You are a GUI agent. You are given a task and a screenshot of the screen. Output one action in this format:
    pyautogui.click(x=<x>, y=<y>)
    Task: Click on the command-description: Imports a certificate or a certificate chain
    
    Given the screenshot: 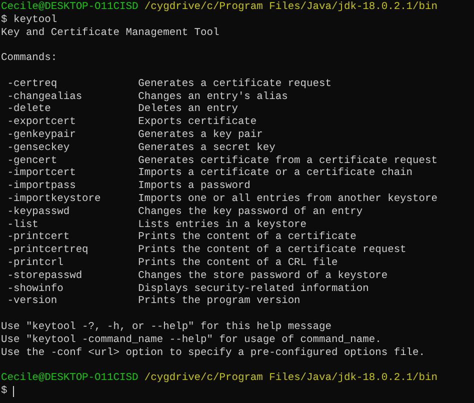 What is the action you would take?
    pyautogui.click(x=276, y=173)
    